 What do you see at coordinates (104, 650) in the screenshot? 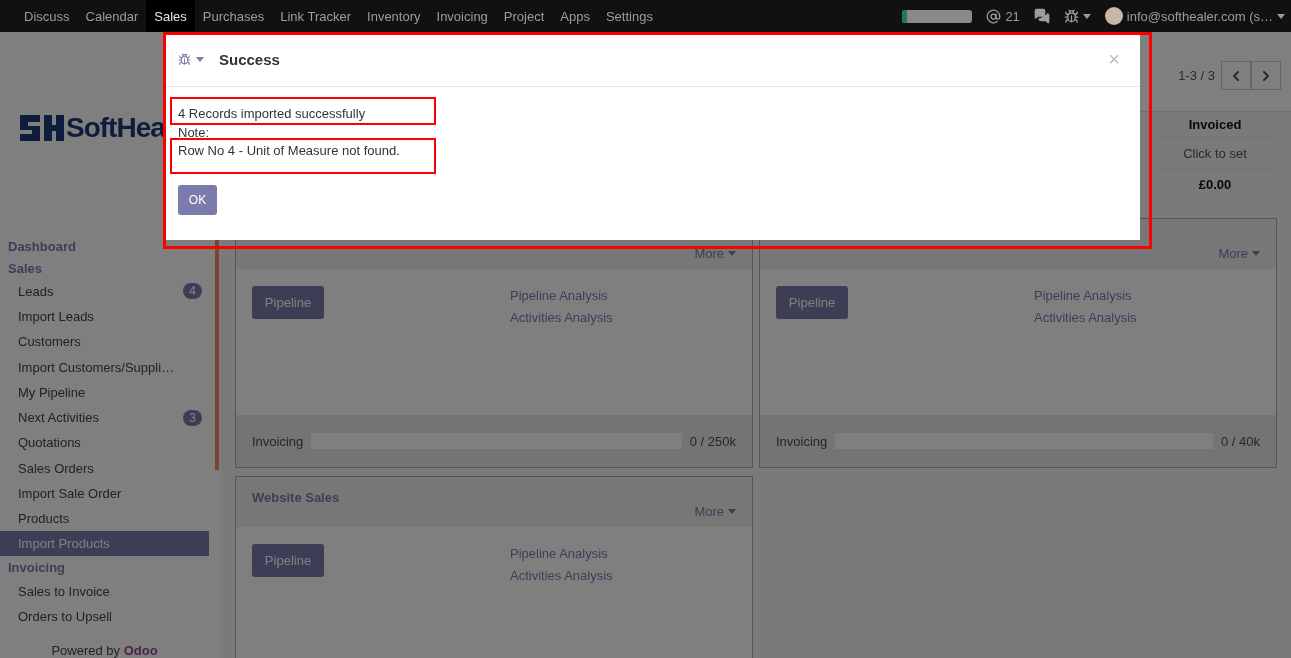
I see `powered-by-text: Powered by Odoo` at bounding box center [104, 650].